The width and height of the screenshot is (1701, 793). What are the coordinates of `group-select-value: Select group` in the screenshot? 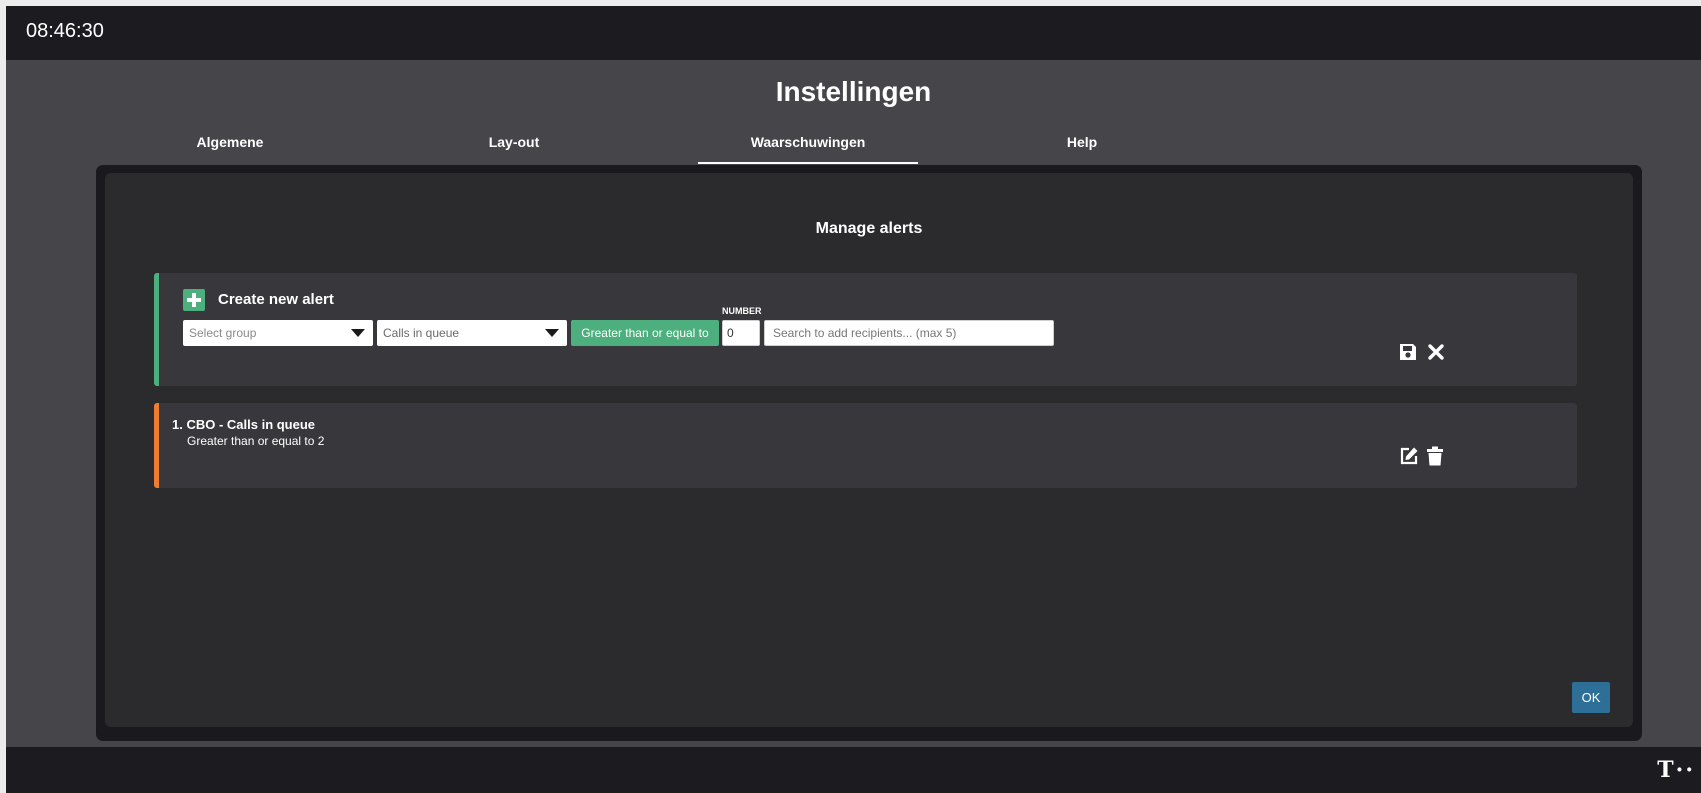 It's located at (223, 333).